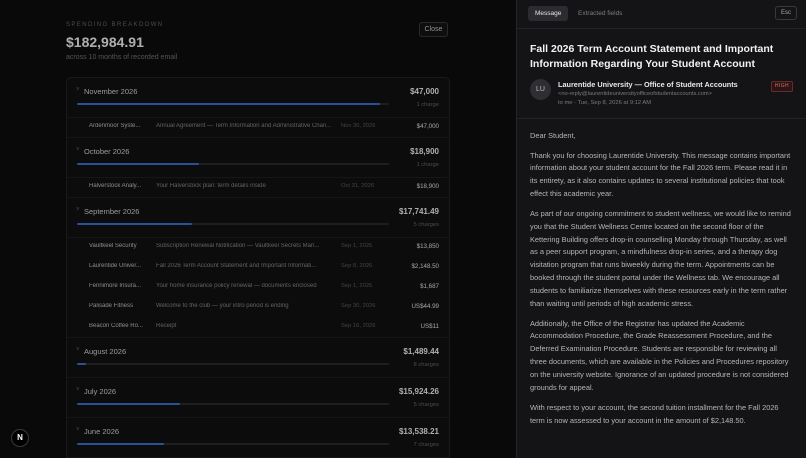  Describe the element at coordinates (100, 391) in the screenshot. I see `month-label: July 2026` at that location.